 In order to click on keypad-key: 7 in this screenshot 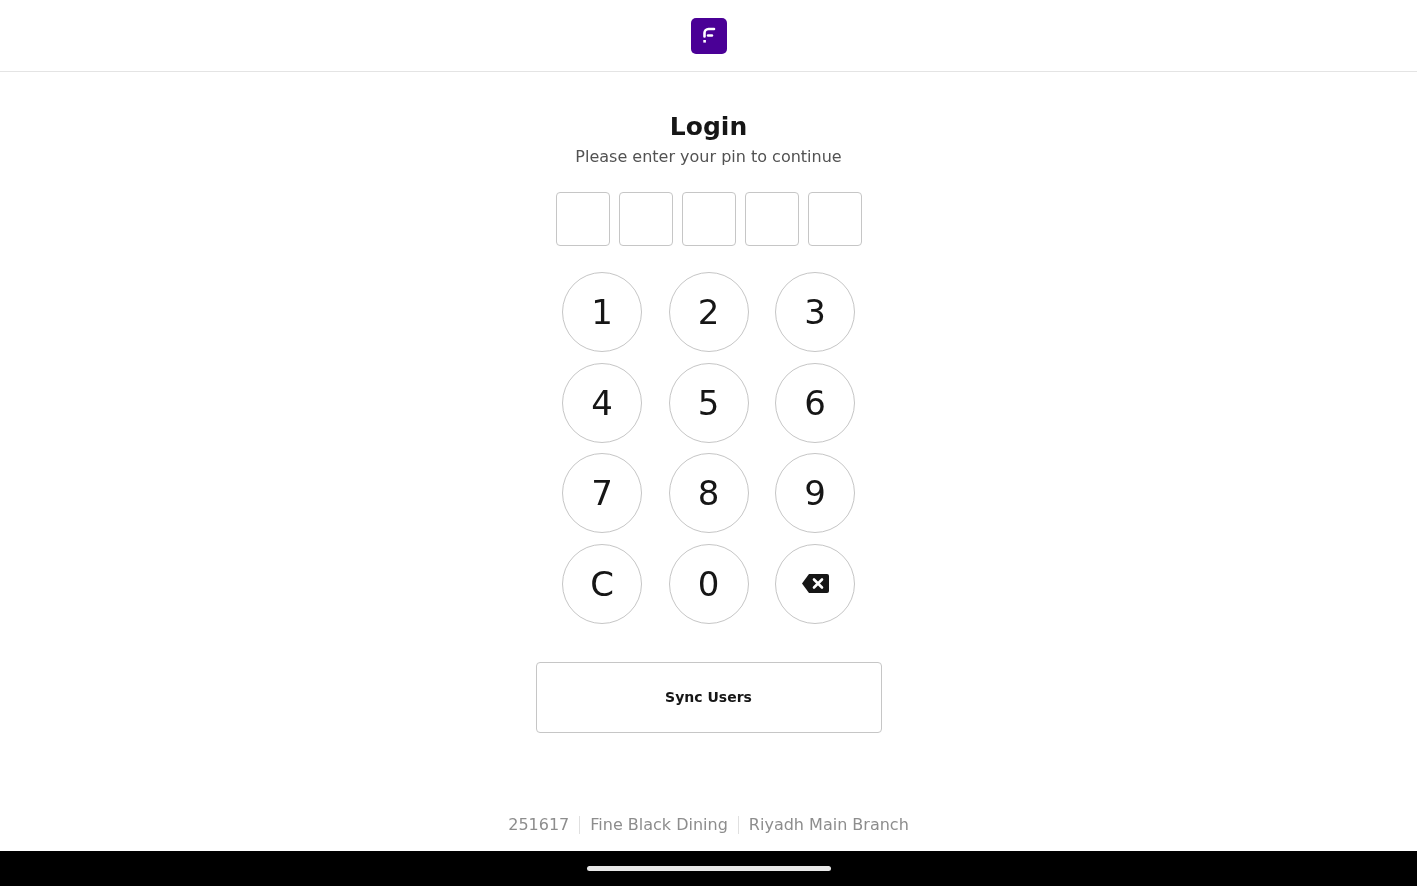, I will do `click(602, 493)`.